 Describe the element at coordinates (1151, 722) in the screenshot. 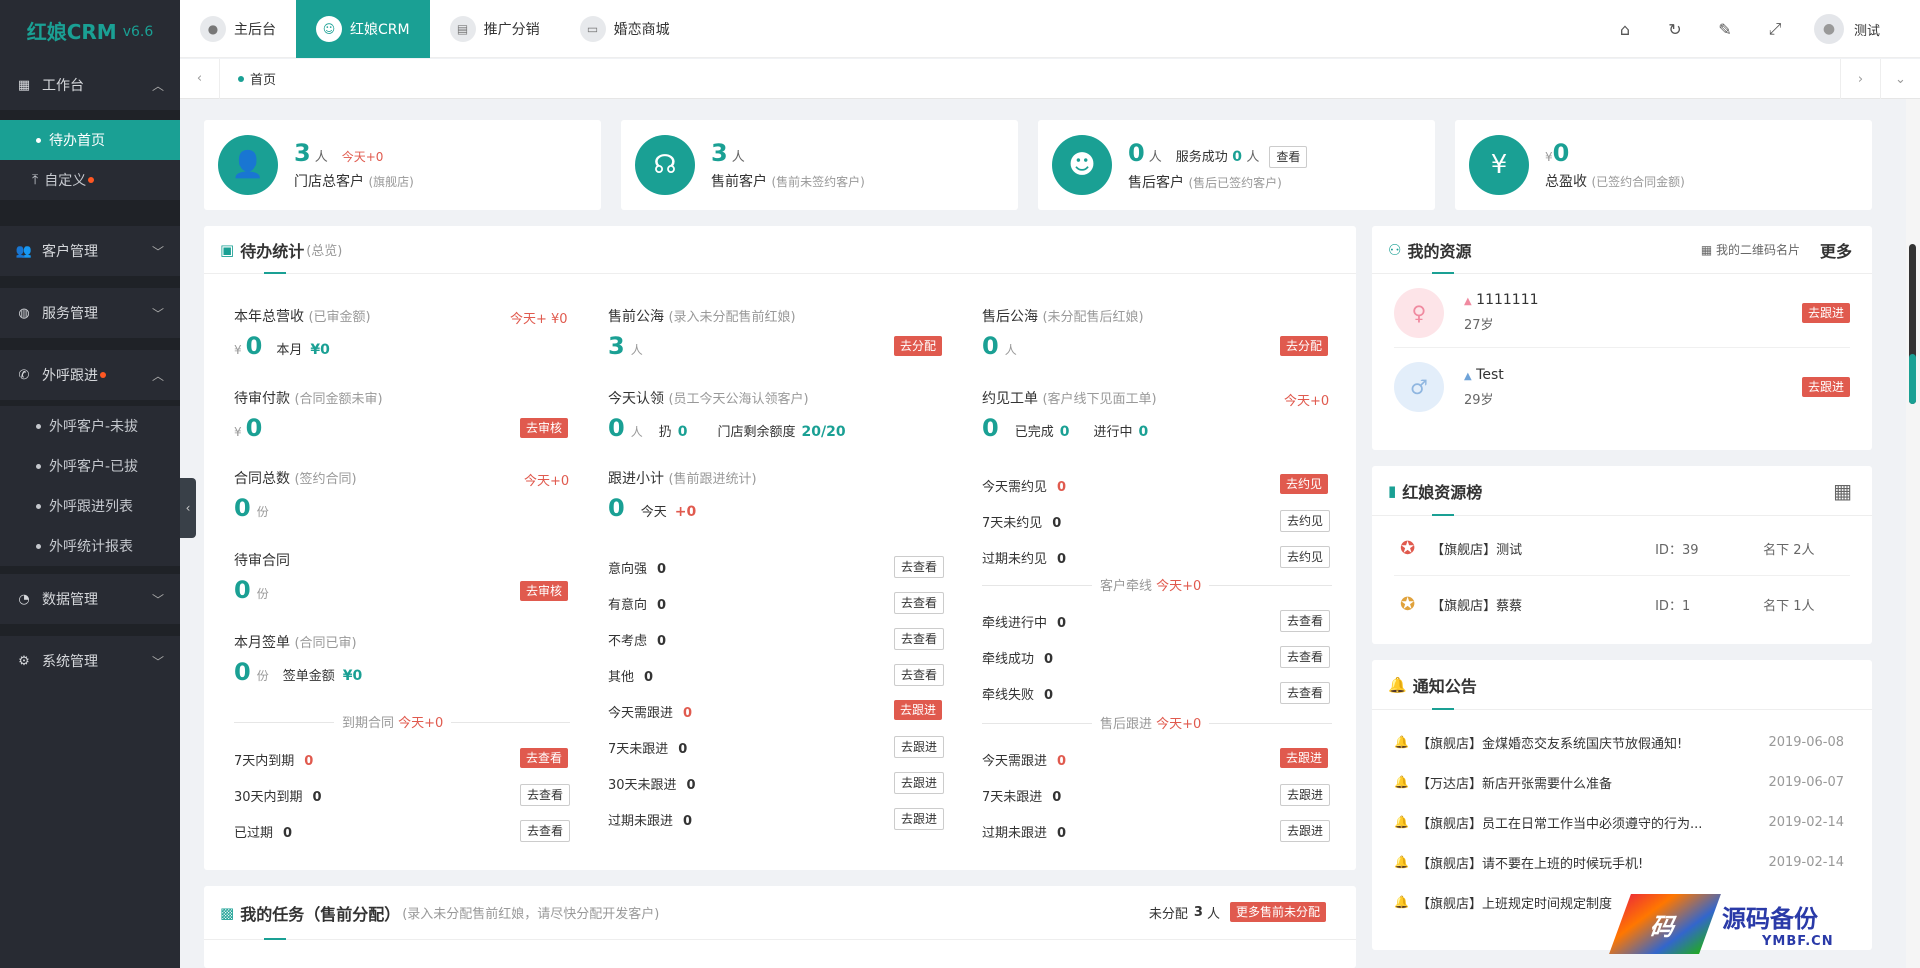

I see `after-follow-title: 售后跟进 今天+0` at that location.